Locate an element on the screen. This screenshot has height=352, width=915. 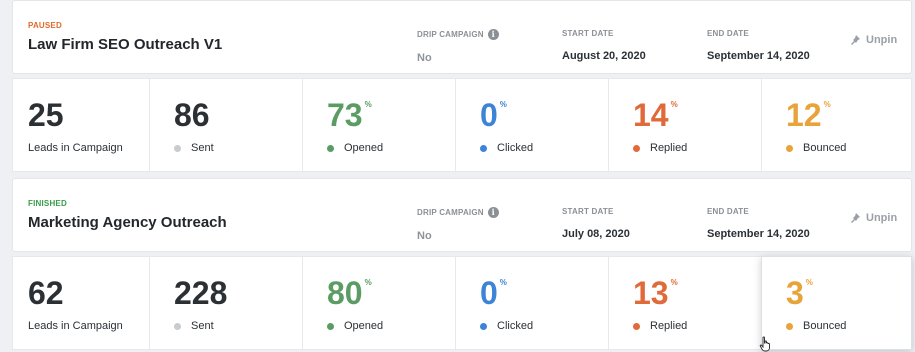
hand-cursor-icon is located at coordinates (764, 344).